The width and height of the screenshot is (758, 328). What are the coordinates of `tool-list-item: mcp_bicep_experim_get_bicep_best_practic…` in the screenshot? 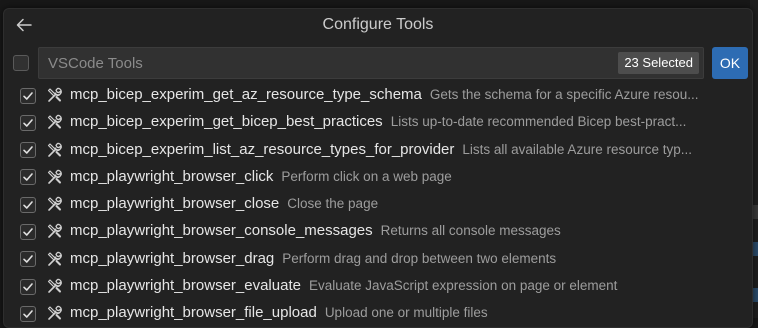 It's located at (378, 122).